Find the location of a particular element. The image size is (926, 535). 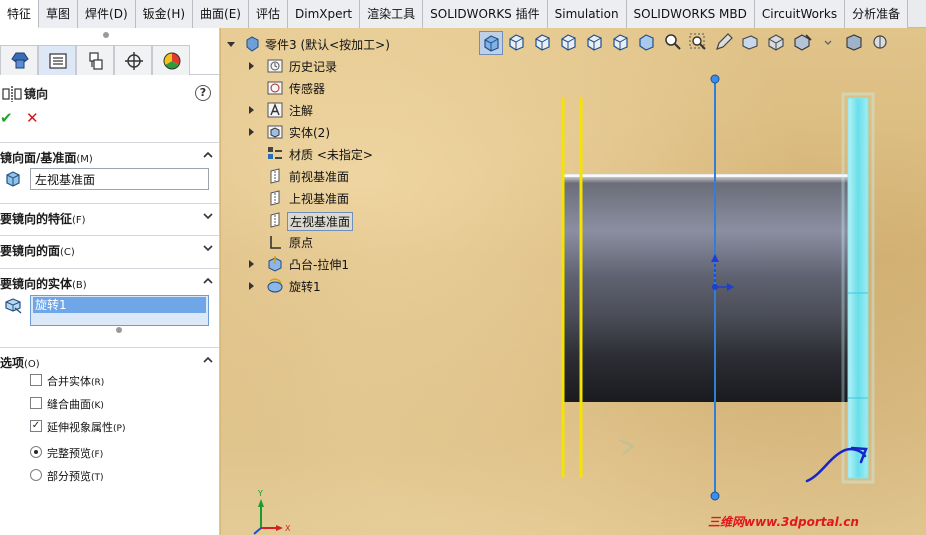

tab-analysis-prep: 分析准备 is located at coordinates (877, 14).